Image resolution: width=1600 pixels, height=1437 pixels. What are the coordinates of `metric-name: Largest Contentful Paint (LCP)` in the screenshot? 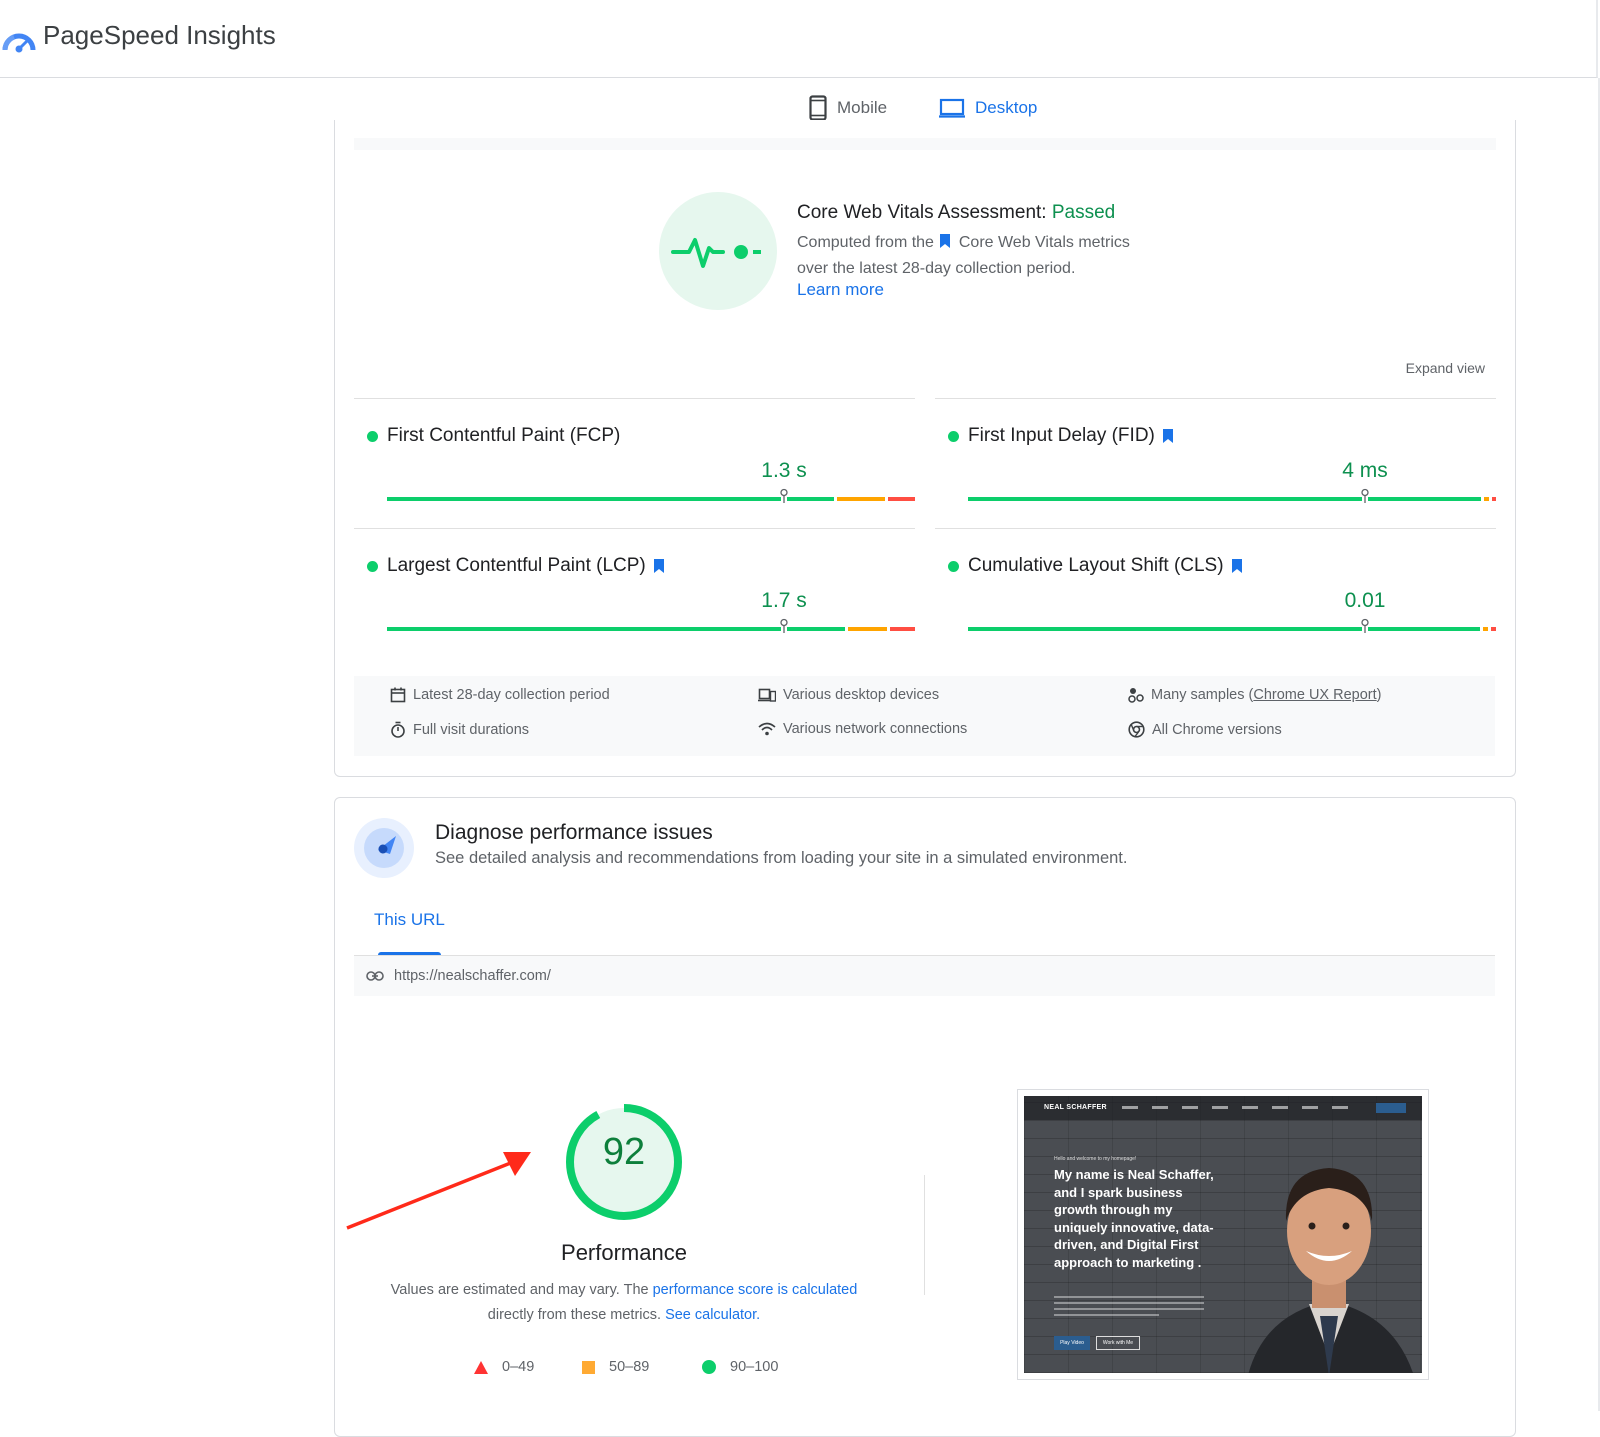 It's located at (516, 565).